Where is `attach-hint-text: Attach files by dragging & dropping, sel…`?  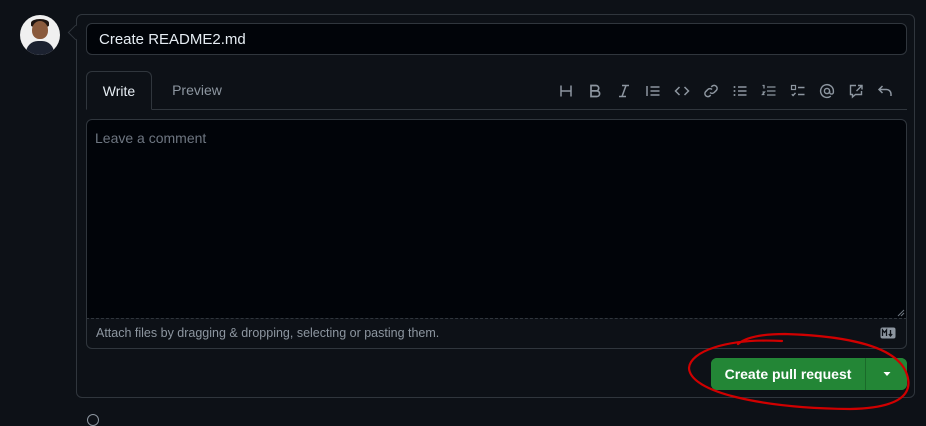
attach-hint-text: Attach files by dragging & dropping, sel… is located at coordinates (268, 333).